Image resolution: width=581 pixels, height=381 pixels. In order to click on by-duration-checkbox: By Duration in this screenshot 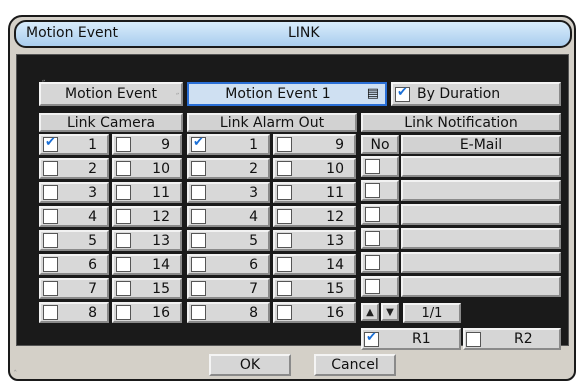, I will do `click(476, 94)`.